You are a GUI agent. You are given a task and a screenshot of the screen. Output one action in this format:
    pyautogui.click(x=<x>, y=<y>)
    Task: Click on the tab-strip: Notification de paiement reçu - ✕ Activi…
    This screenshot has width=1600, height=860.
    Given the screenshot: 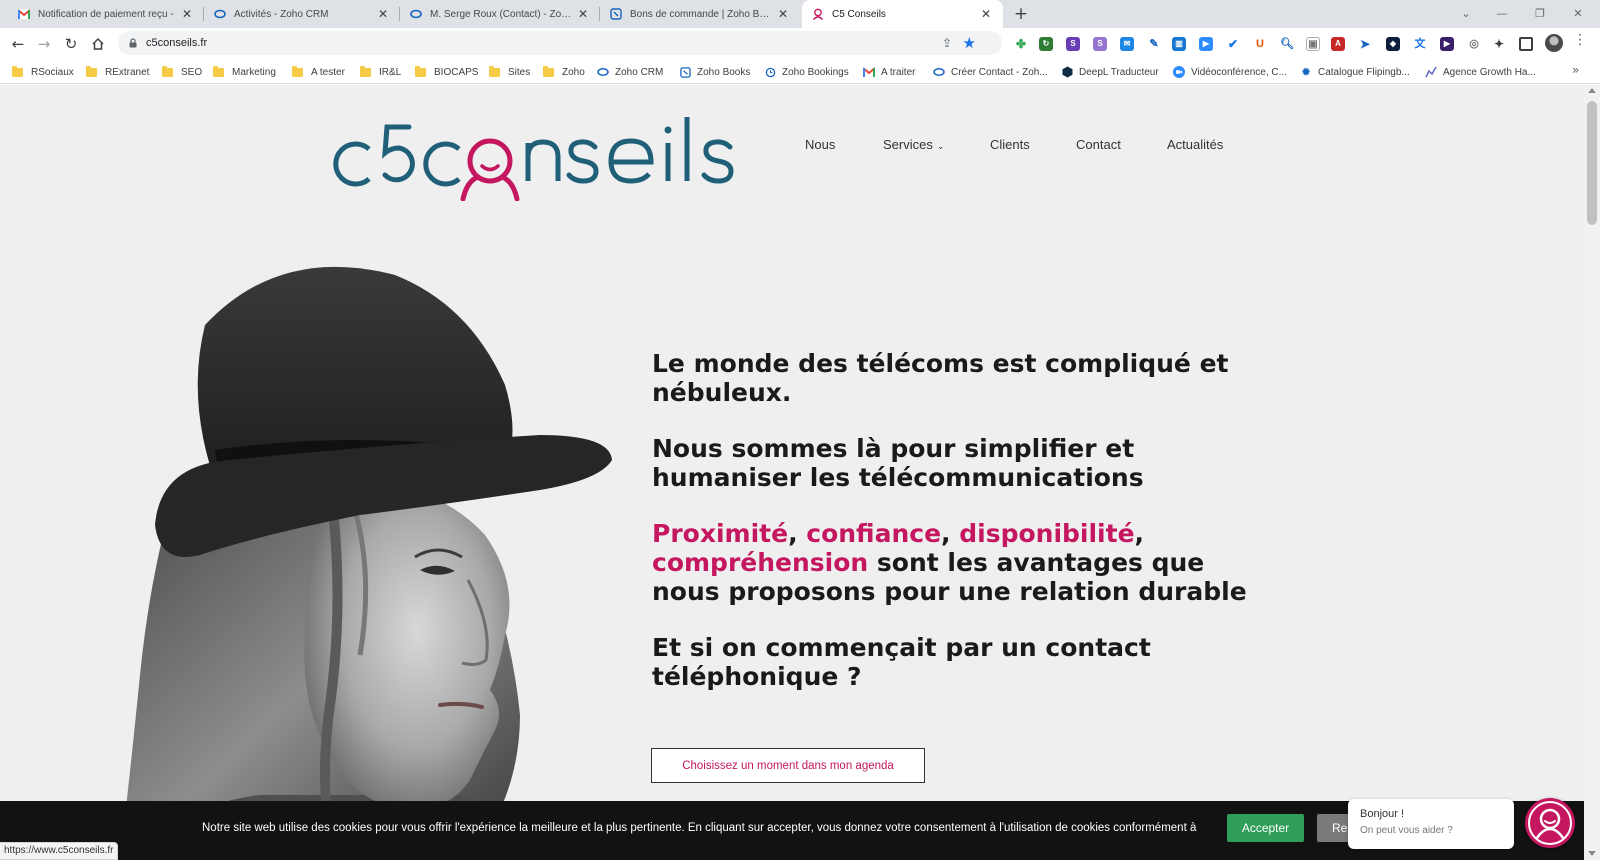 What is the action you would take?
    pyautogui.click(x=800, y=14)
    